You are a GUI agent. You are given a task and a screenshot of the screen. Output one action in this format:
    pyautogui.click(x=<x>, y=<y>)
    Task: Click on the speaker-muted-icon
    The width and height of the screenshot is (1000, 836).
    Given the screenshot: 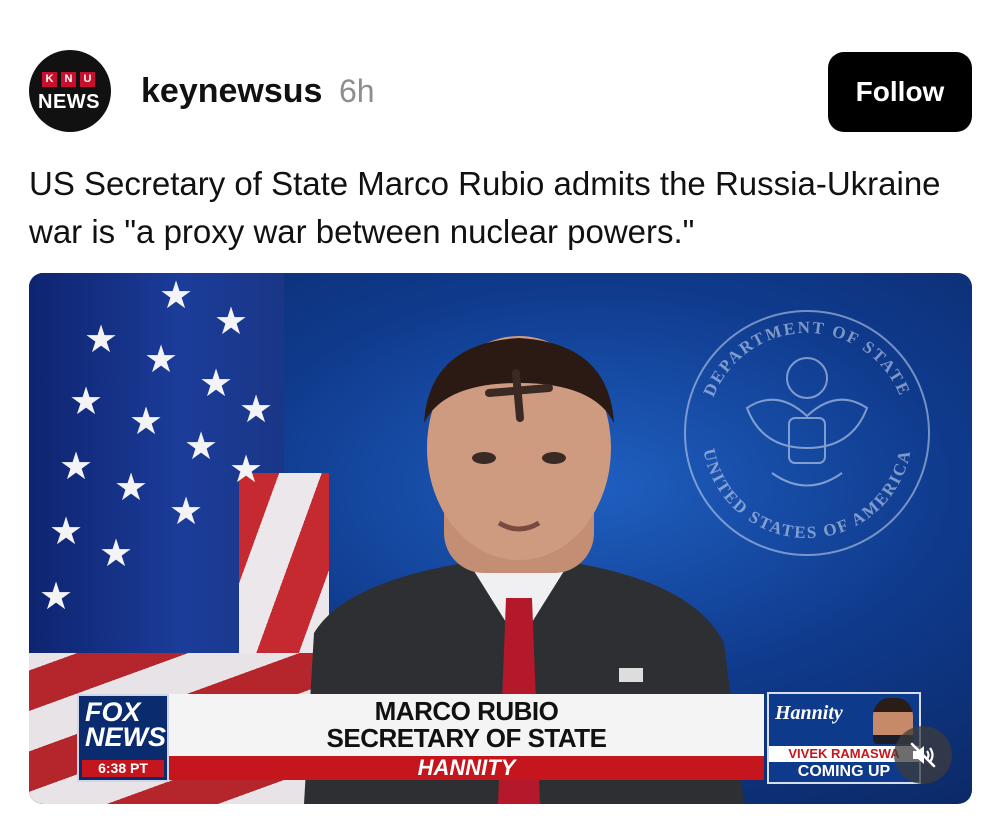 What is the action you would take?
    pyautogui.click(x=923, y=755)
    